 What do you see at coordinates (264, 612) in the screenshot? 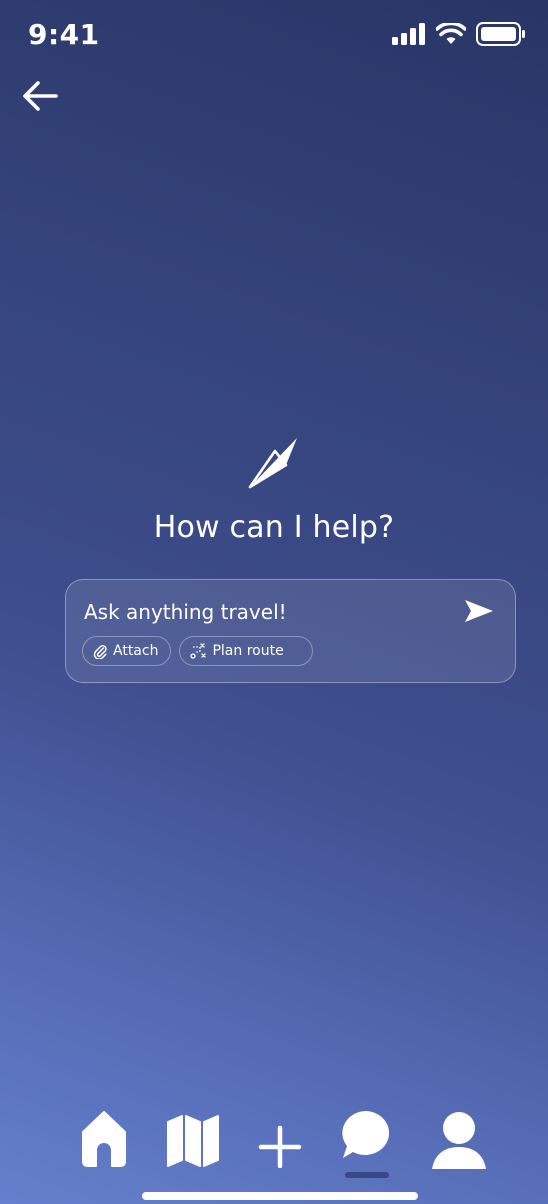
I see `chat-input` at bounding box center [264, 612].